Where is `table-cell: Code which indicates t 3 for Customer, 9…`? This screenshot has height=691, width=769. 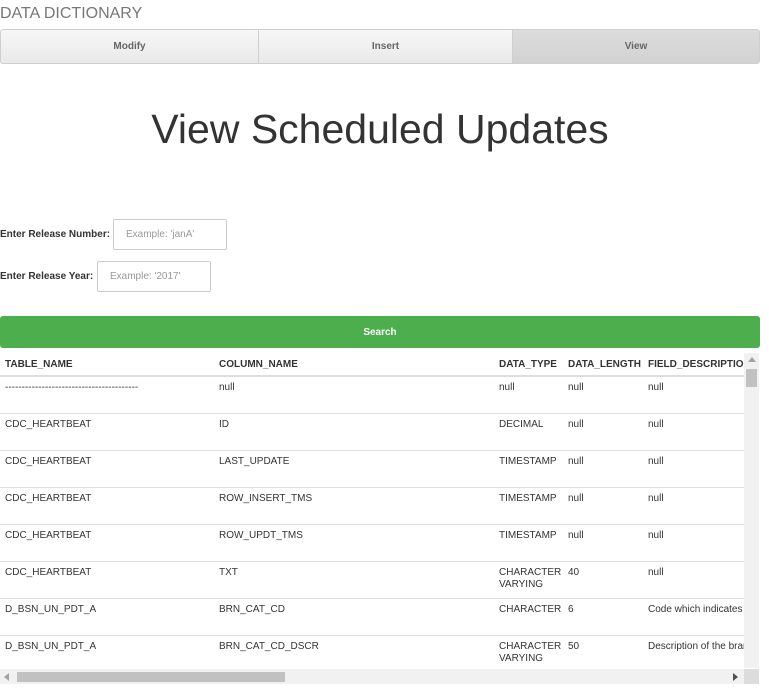 table-cell: Code which indicates t 3 for Customer, 9… is located at coordinates (693, 617).